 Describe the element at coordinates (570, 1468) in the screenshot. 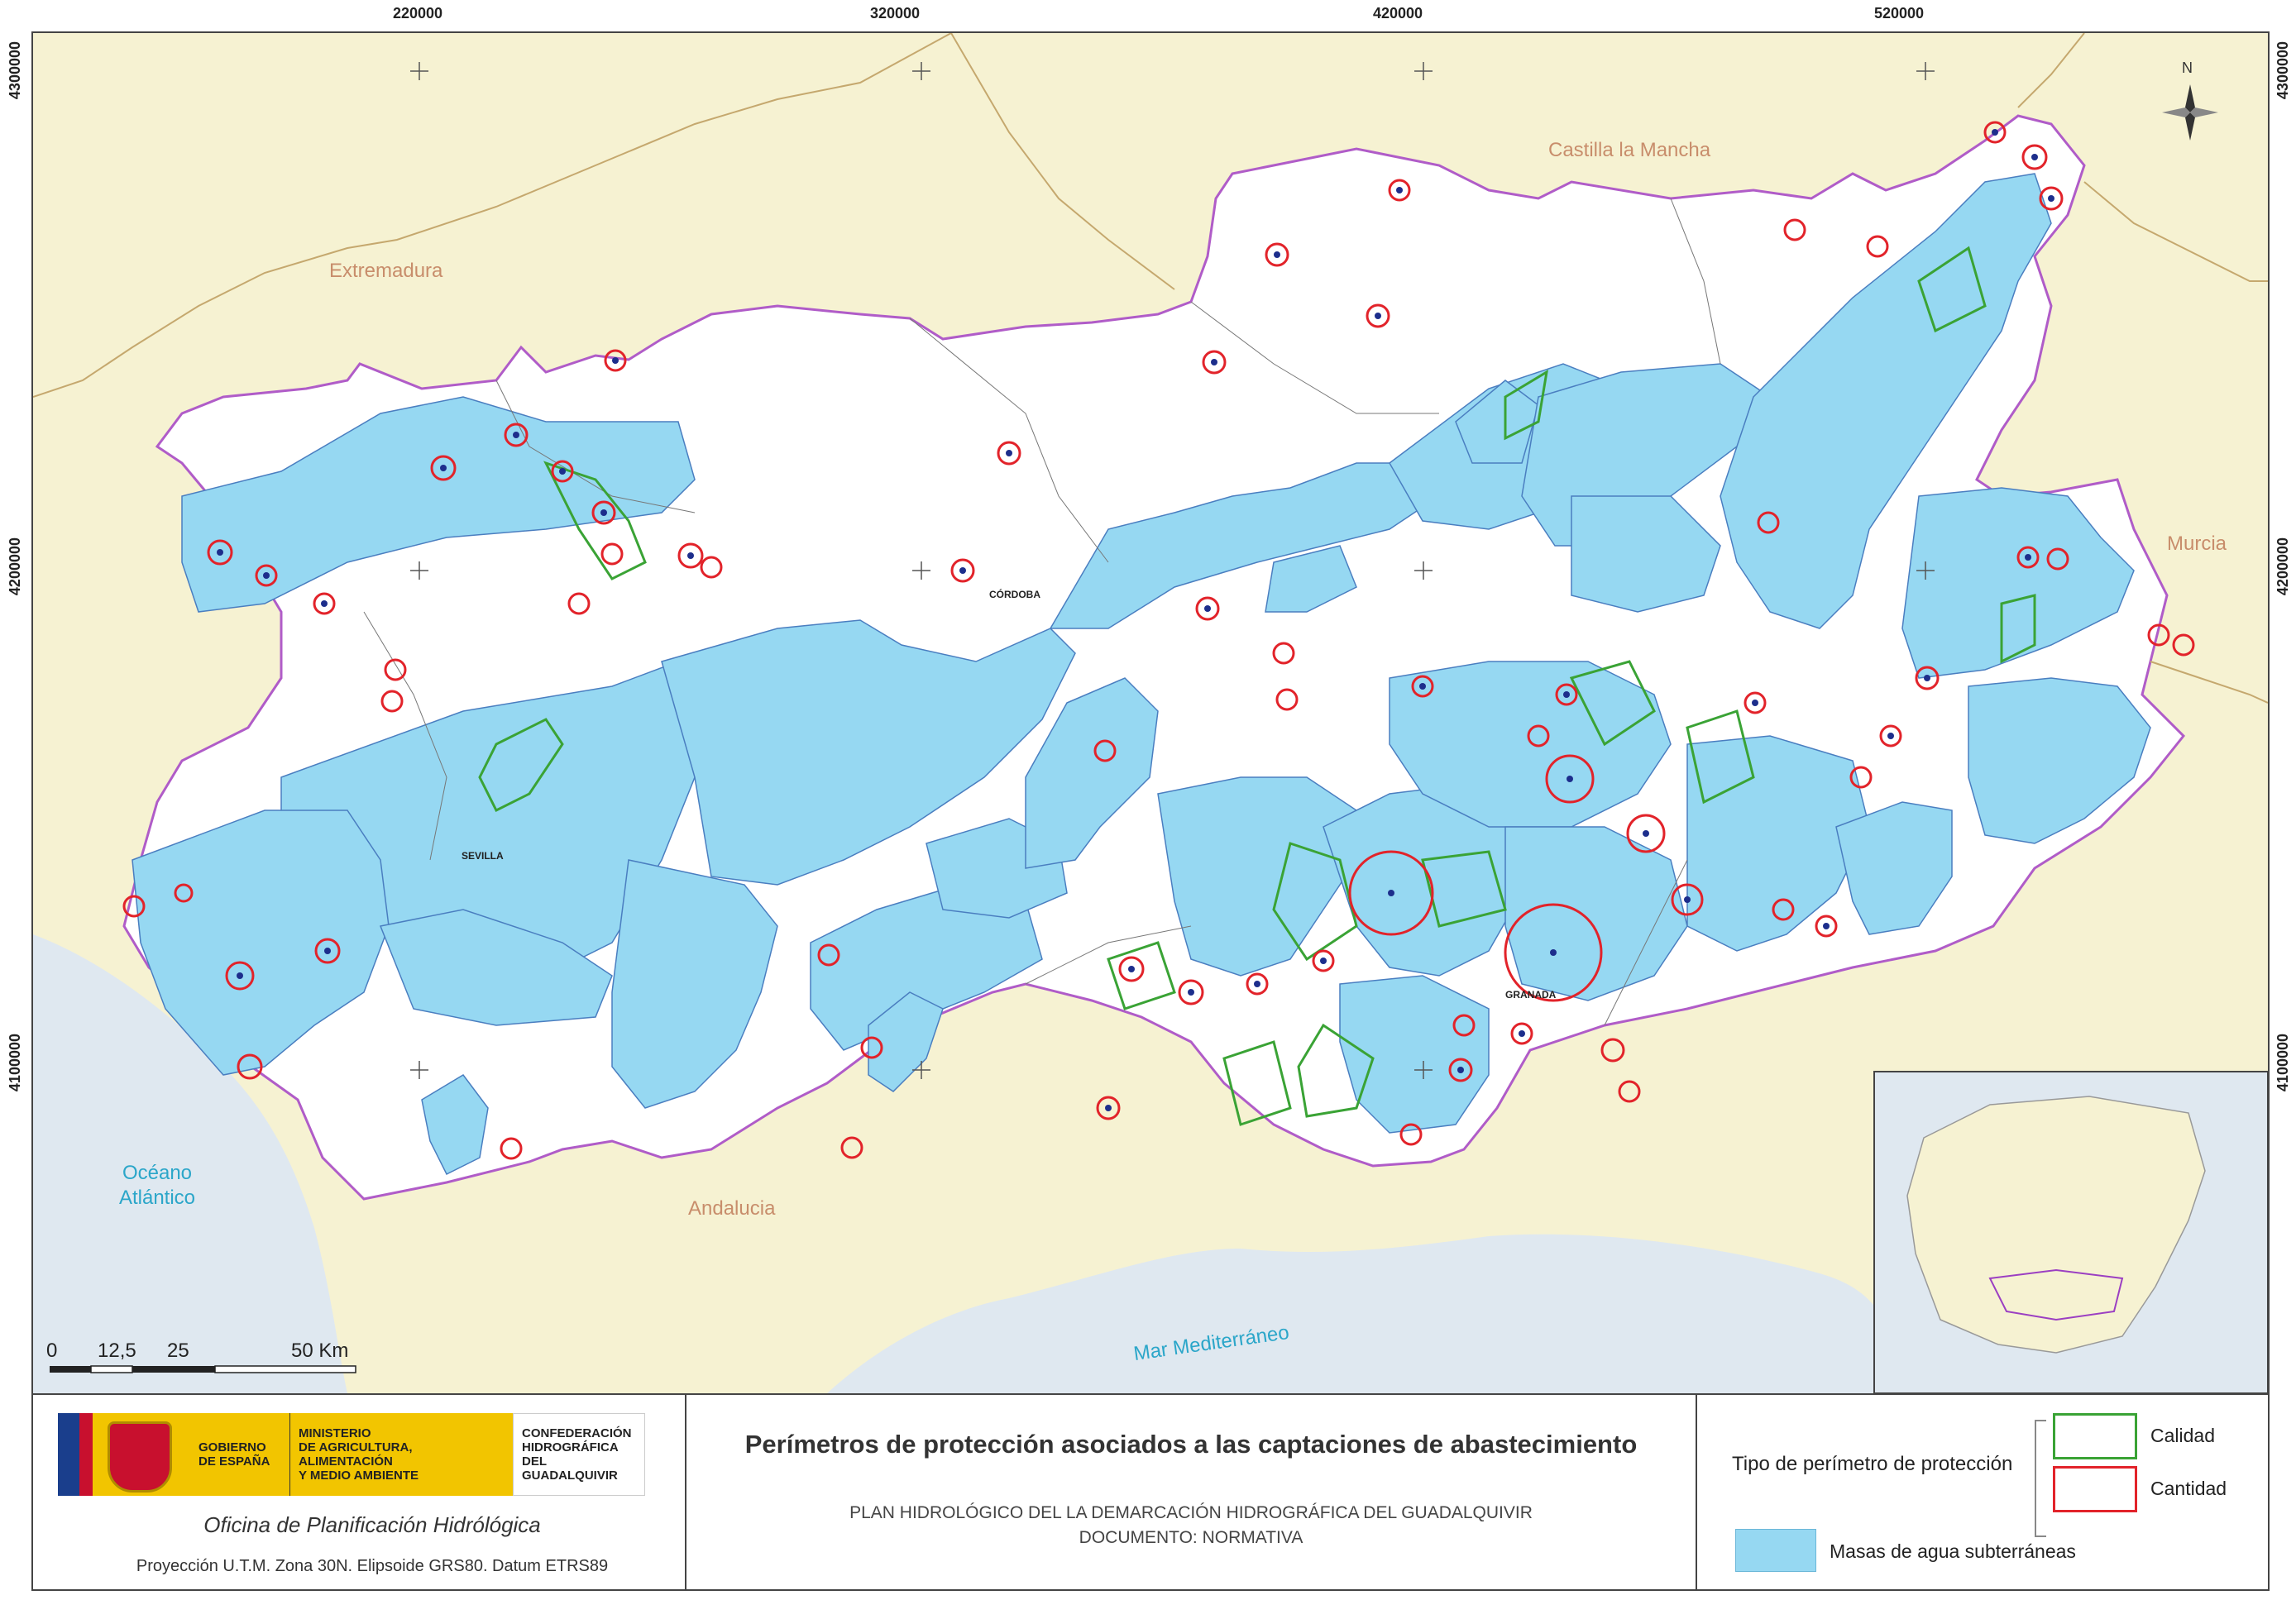

I see `conf-line3: DEL GUADALQUIVIR` at that location.